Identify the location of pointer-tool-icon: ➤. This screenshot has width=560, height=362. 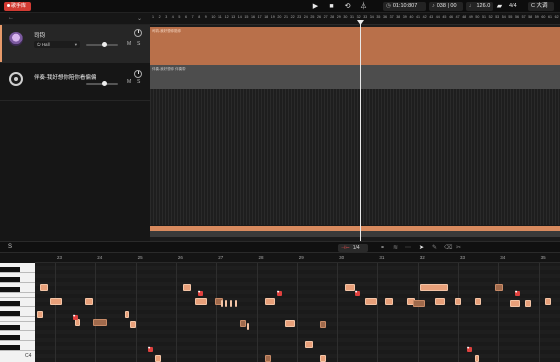
(421, 247).